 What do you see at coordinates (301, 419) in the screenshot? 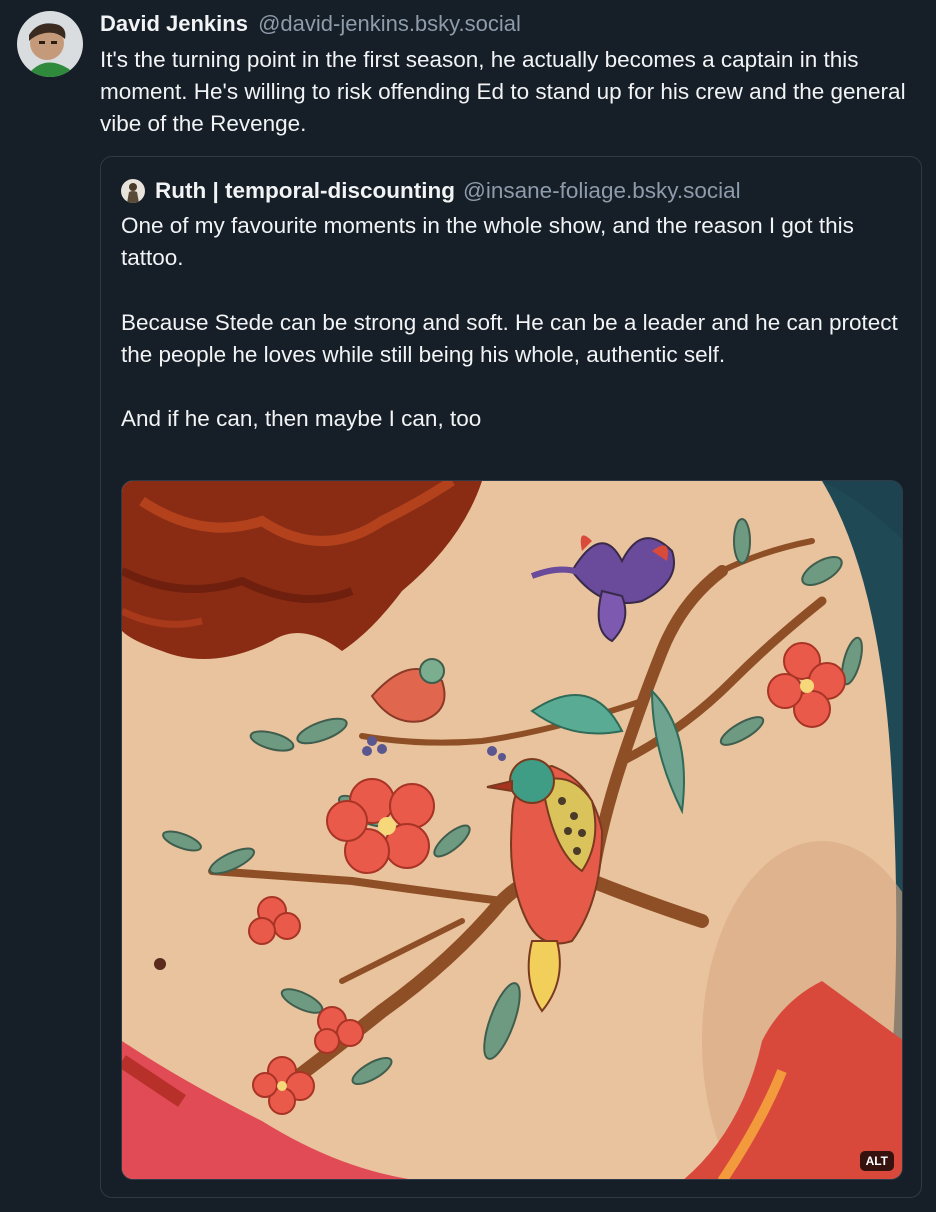
I see `quote-paragraph: And if he can, then maybe I can, too` at bounding box center [301, 419].